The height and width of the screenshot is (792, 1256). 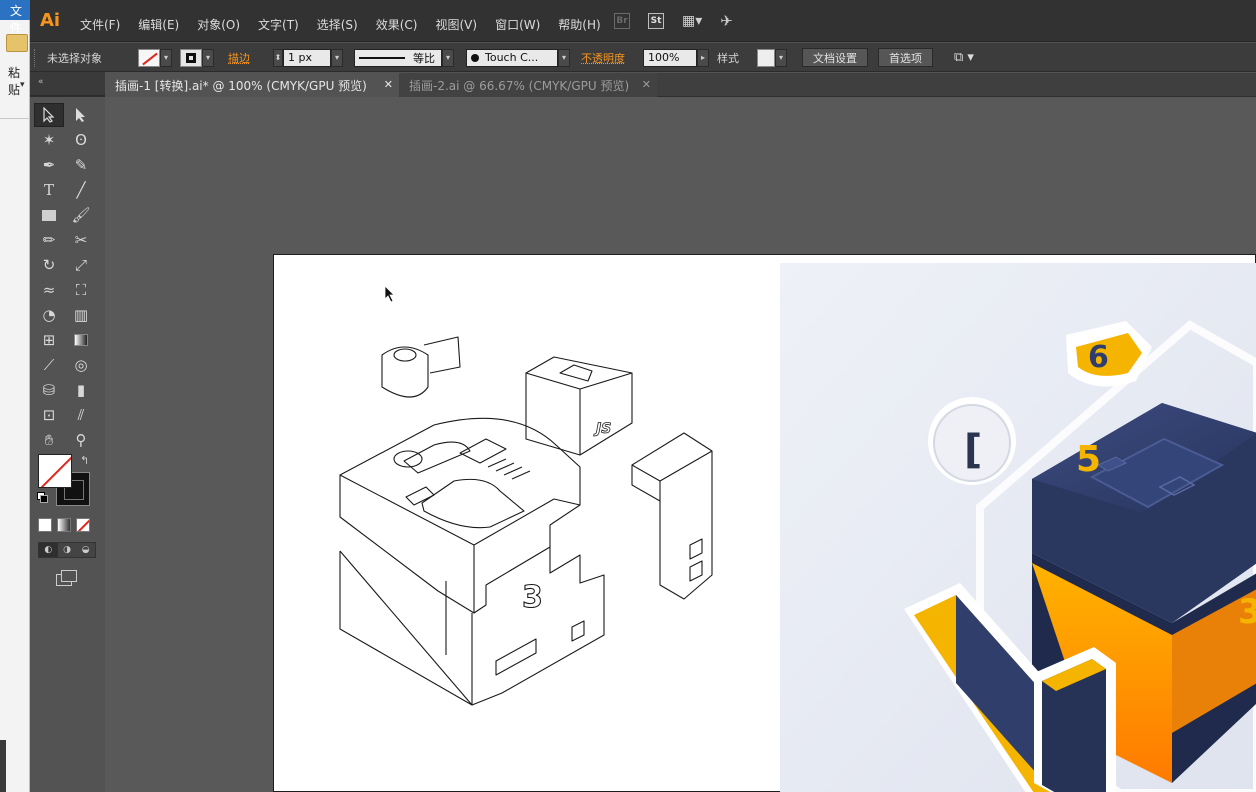 I want to click on menu-item-3: 文字(T), so click(x=278, y=24).